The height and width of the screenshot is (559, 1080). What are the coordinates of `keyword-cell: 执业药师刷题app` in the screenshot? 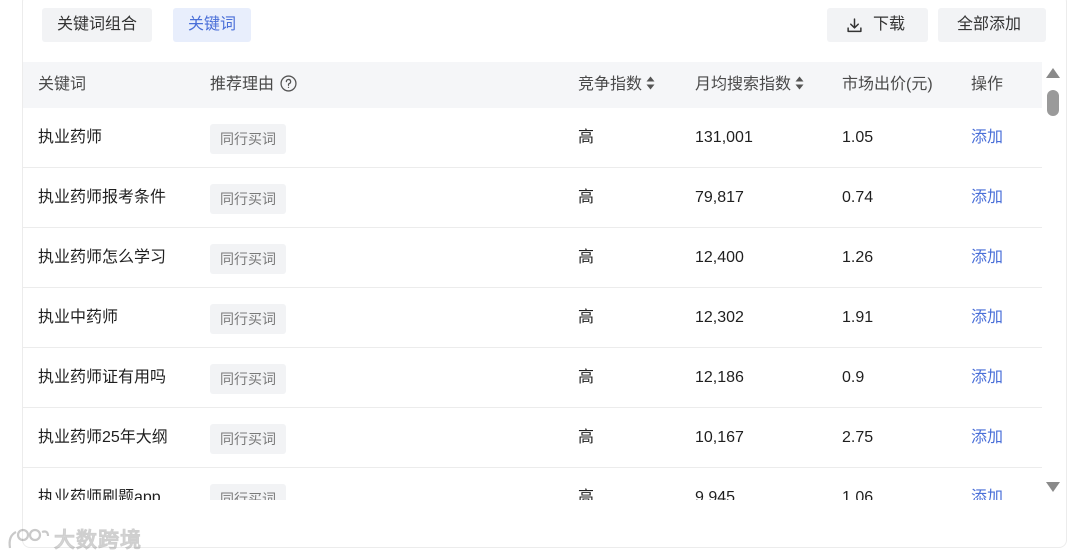 It's located at (99, 494).